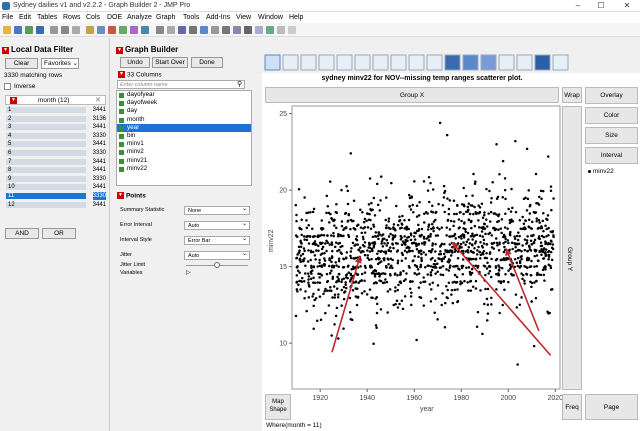 This screenshot has width=640, height=431. What do you see at coordinates (290, 62) in the screenshot?
I see `smoother-element-icon` at bounding box center [290, 62].